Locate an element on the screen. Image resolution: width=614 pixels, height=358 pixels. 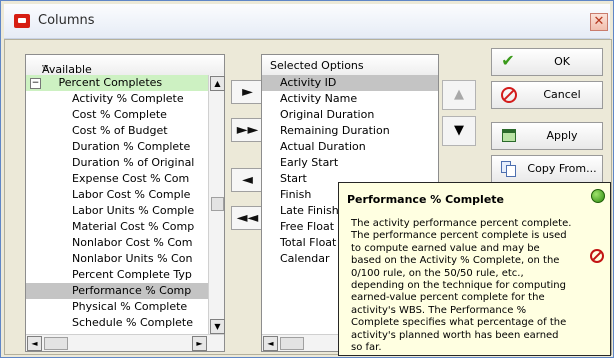
tooltip-title: Performance % Complete is located at coordinates (426, 199).